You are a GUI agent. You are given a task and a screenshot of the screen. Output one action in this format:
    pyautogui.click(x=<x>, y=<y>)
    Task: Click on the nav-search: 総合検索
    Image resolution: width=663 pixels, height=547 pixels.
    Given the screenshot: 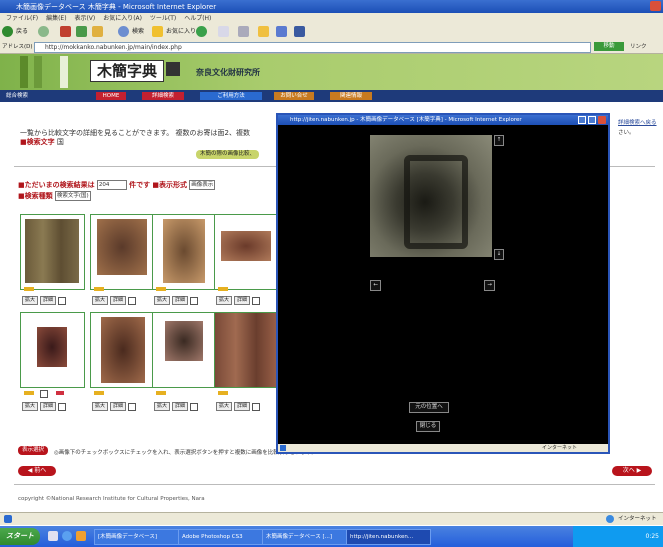 What is the action you would take?
    pyautogui.click(x=26, y=96)
    